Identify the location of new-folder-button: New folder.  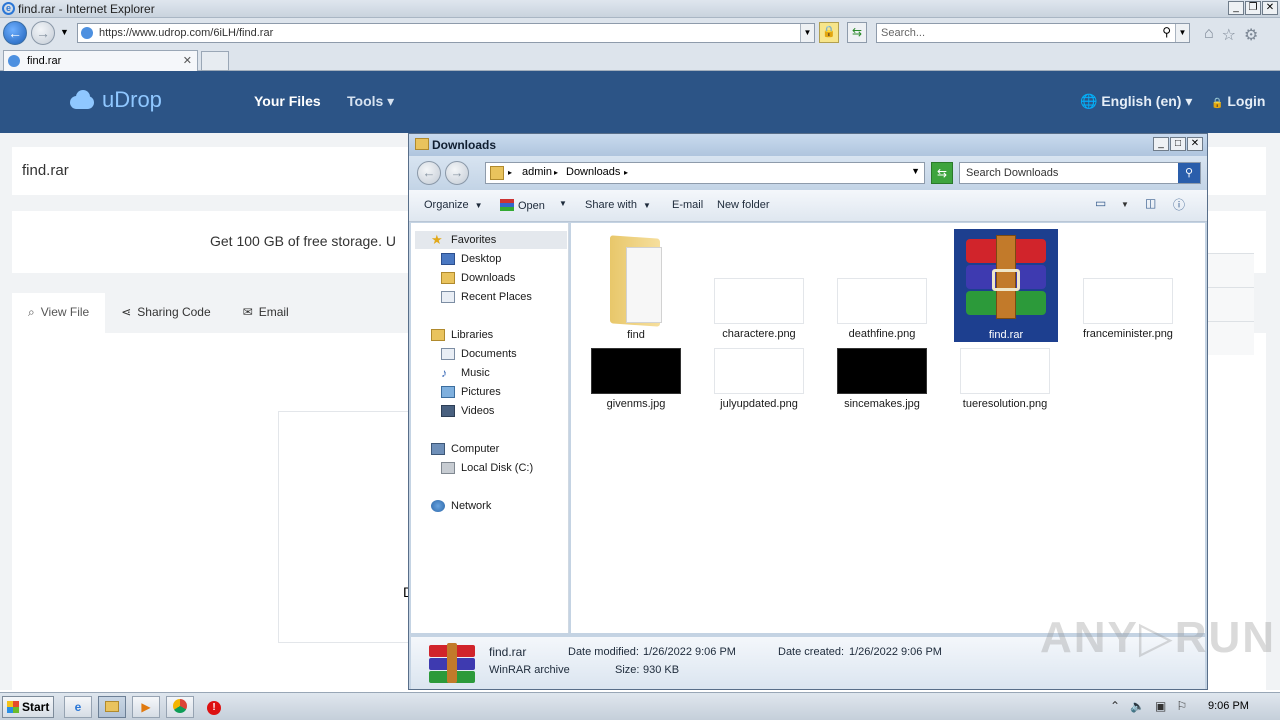
(743, 205).